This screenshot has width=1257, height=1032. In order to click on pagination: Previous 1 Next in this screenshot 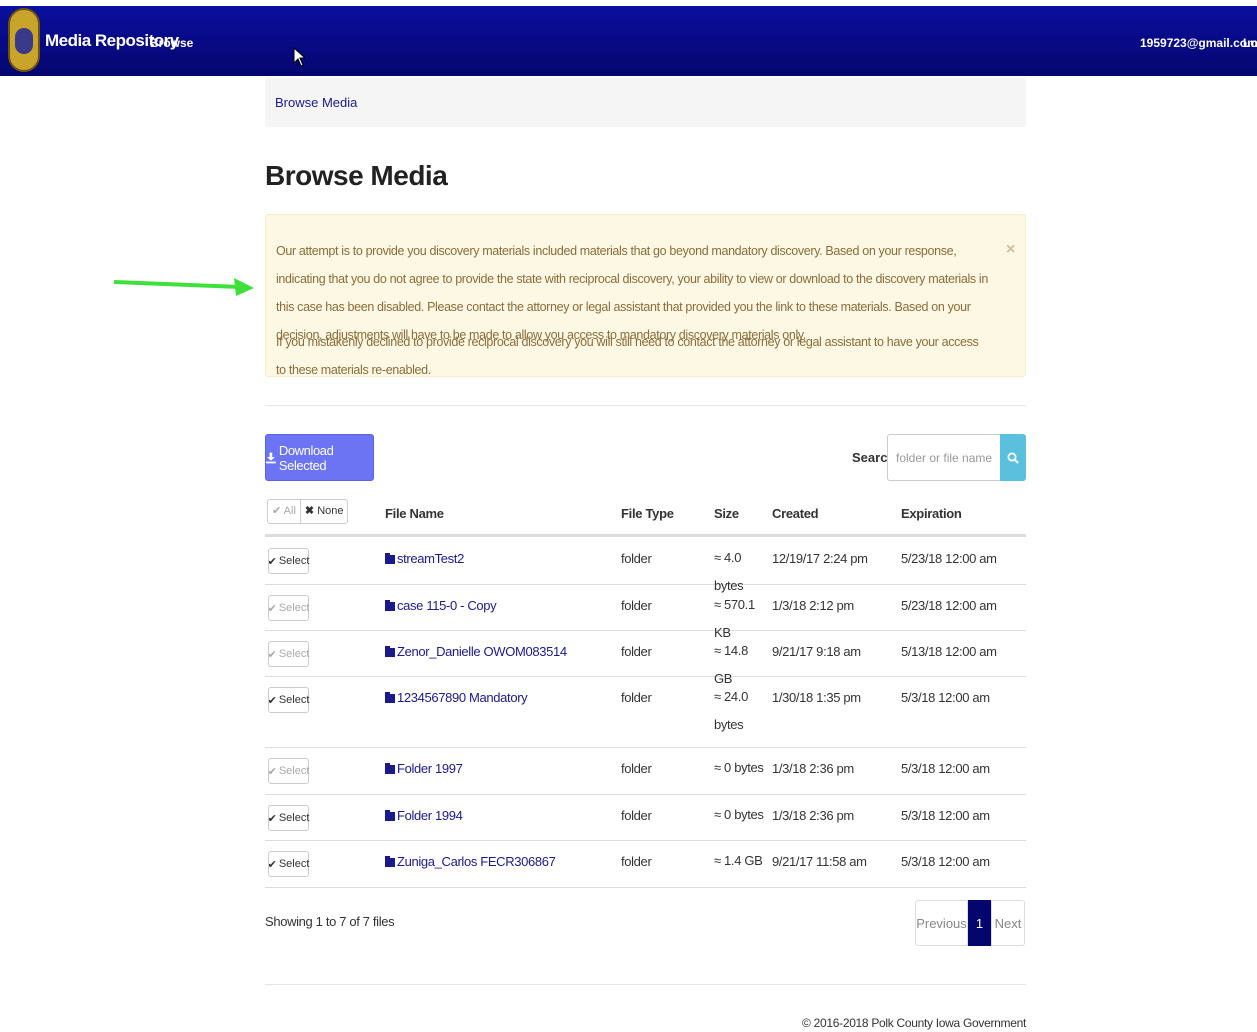, I will do `click(970, 923)`.